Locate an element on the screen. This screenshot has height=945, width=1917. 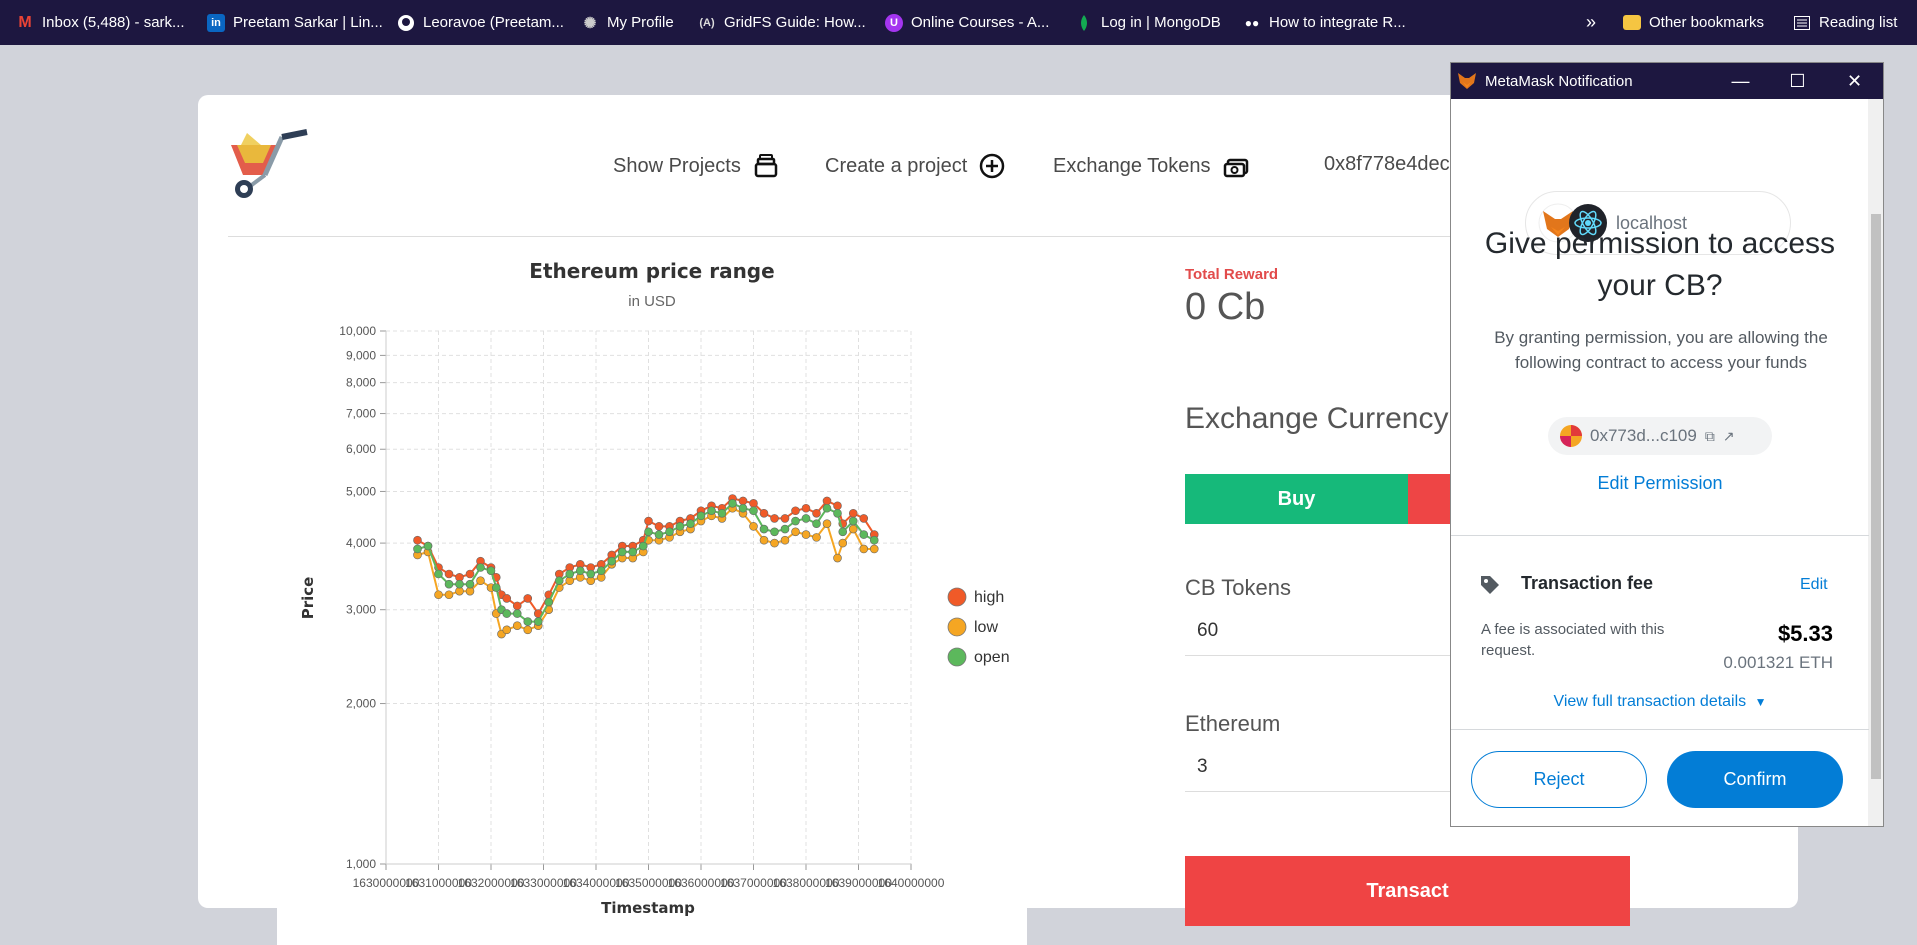
ethereum-input: 3 is located at coordinates (1317, 769).